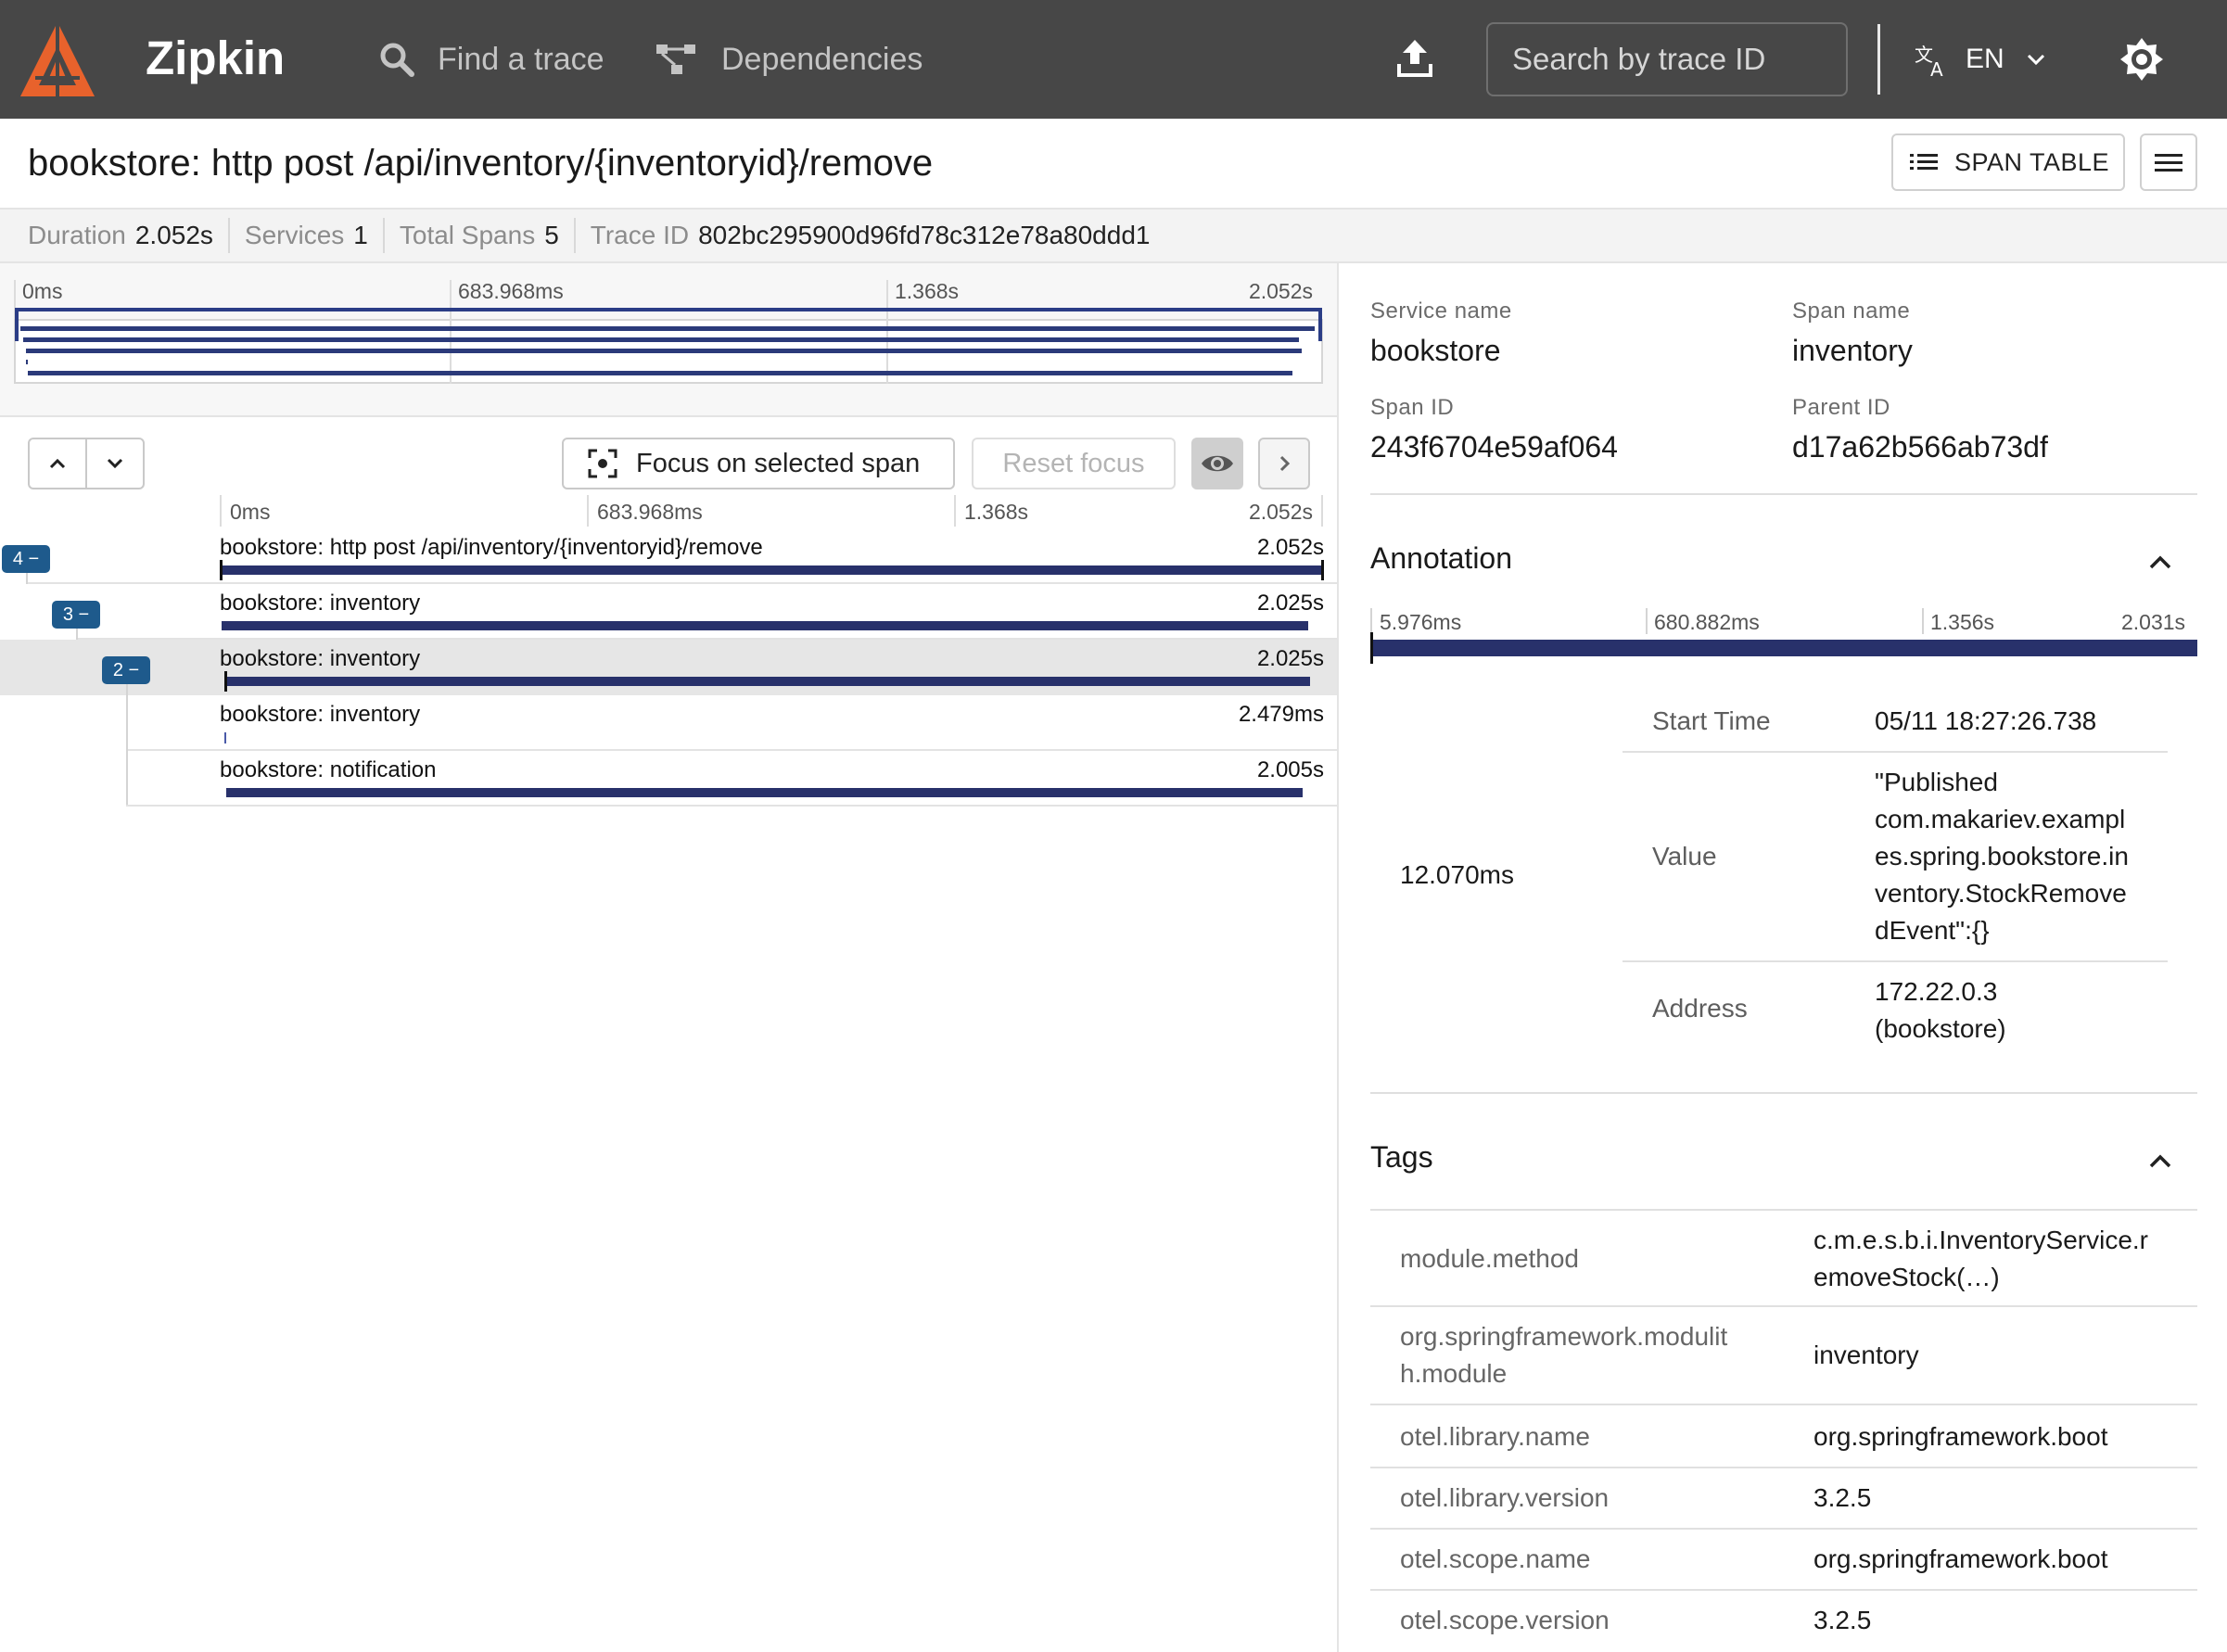 This screenshot has height=1652, width=2227. I want to click on collapse-annotation-icon, so click(2160, 561).